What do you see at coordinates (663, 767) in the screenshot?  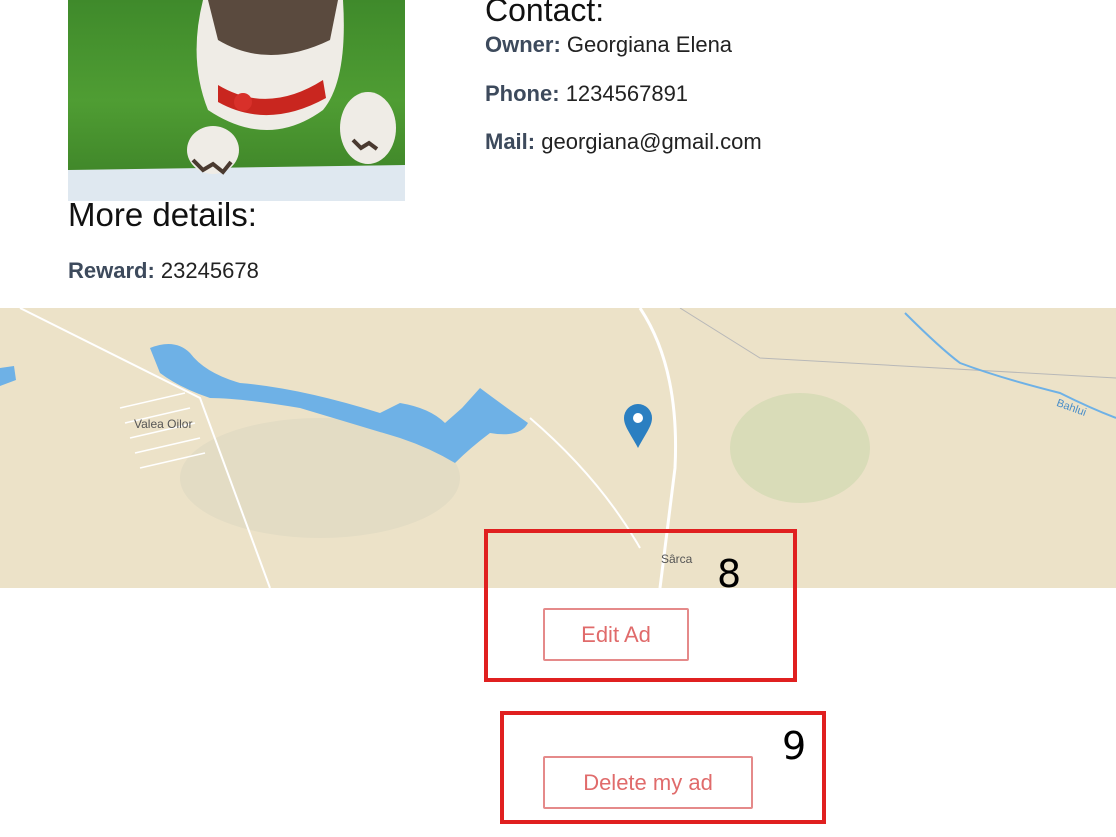 I see `delete-highlight-box` at bounding box center [663, 767].